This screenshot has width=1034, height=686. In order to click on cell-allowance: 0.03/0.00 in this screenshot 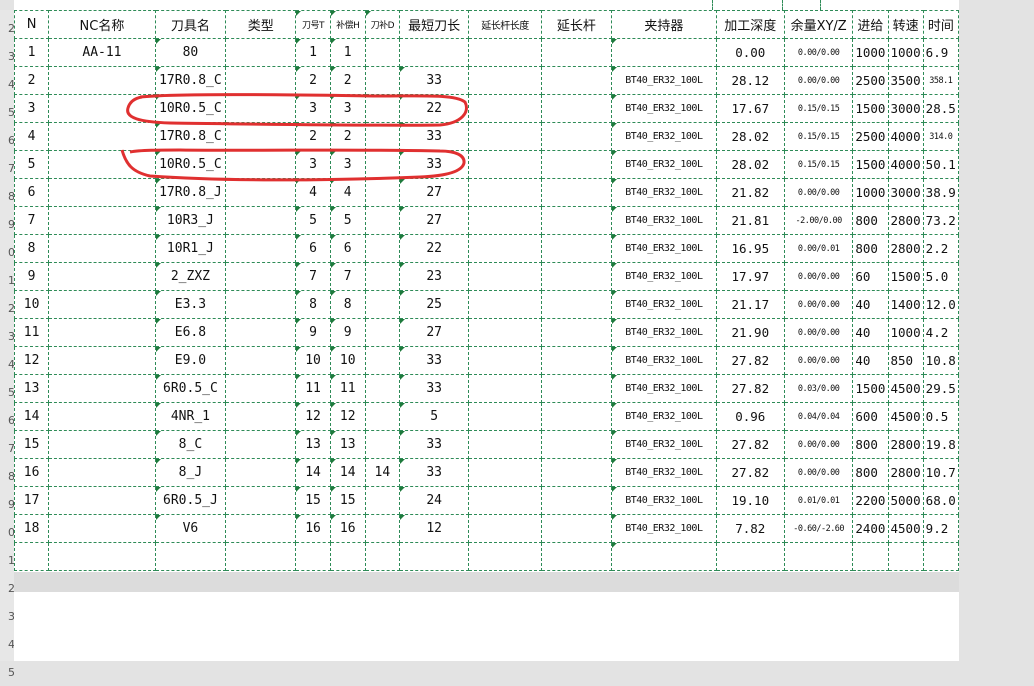, I will do `click(818, 388)`.